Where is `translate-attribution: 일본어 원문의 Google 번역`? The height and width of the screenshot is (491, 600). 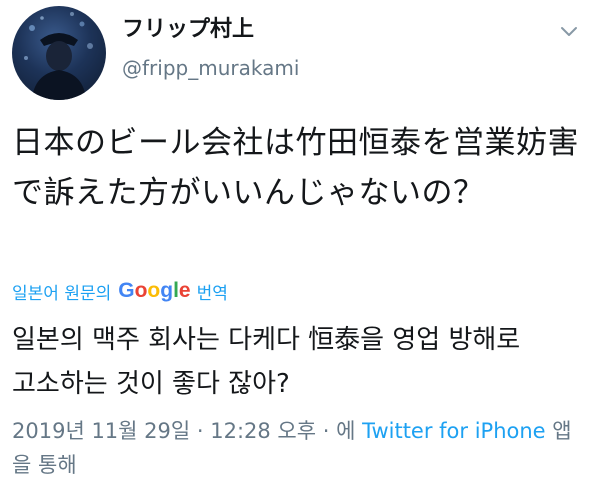
translate-attribution: 일본어 원문의 Google 번역 is located at coordinates (120, 291).